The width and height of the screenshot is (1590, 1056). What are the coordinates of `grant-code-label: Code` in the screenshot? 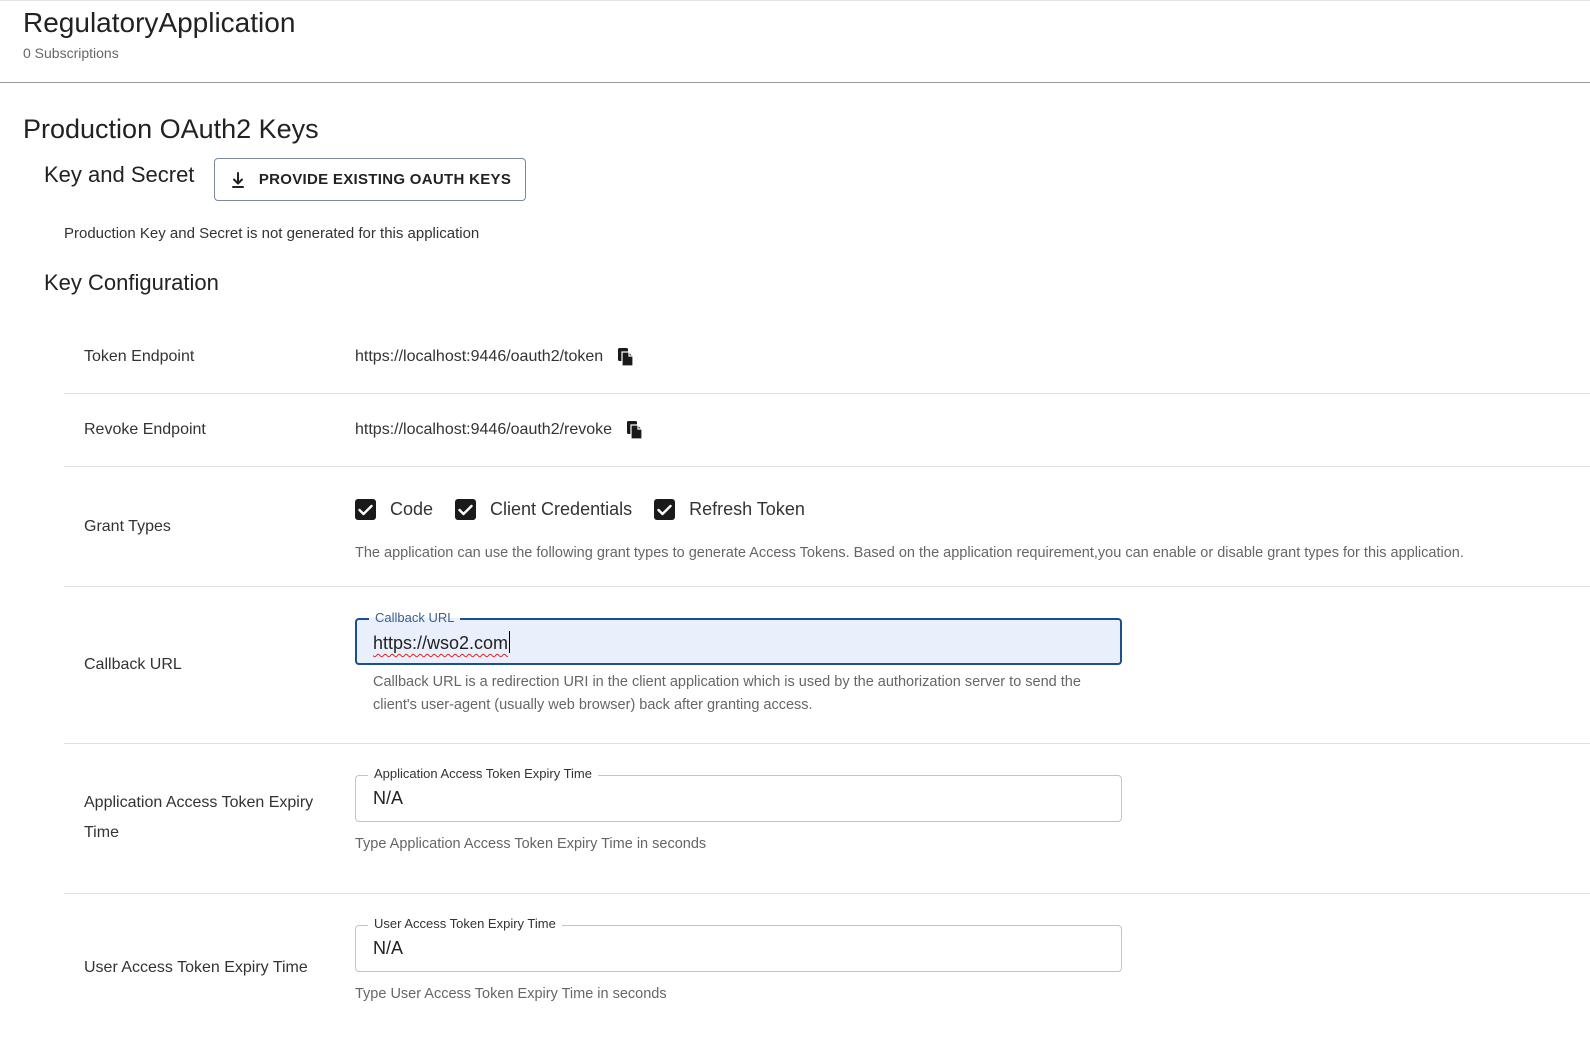 It's located at (412, 509).